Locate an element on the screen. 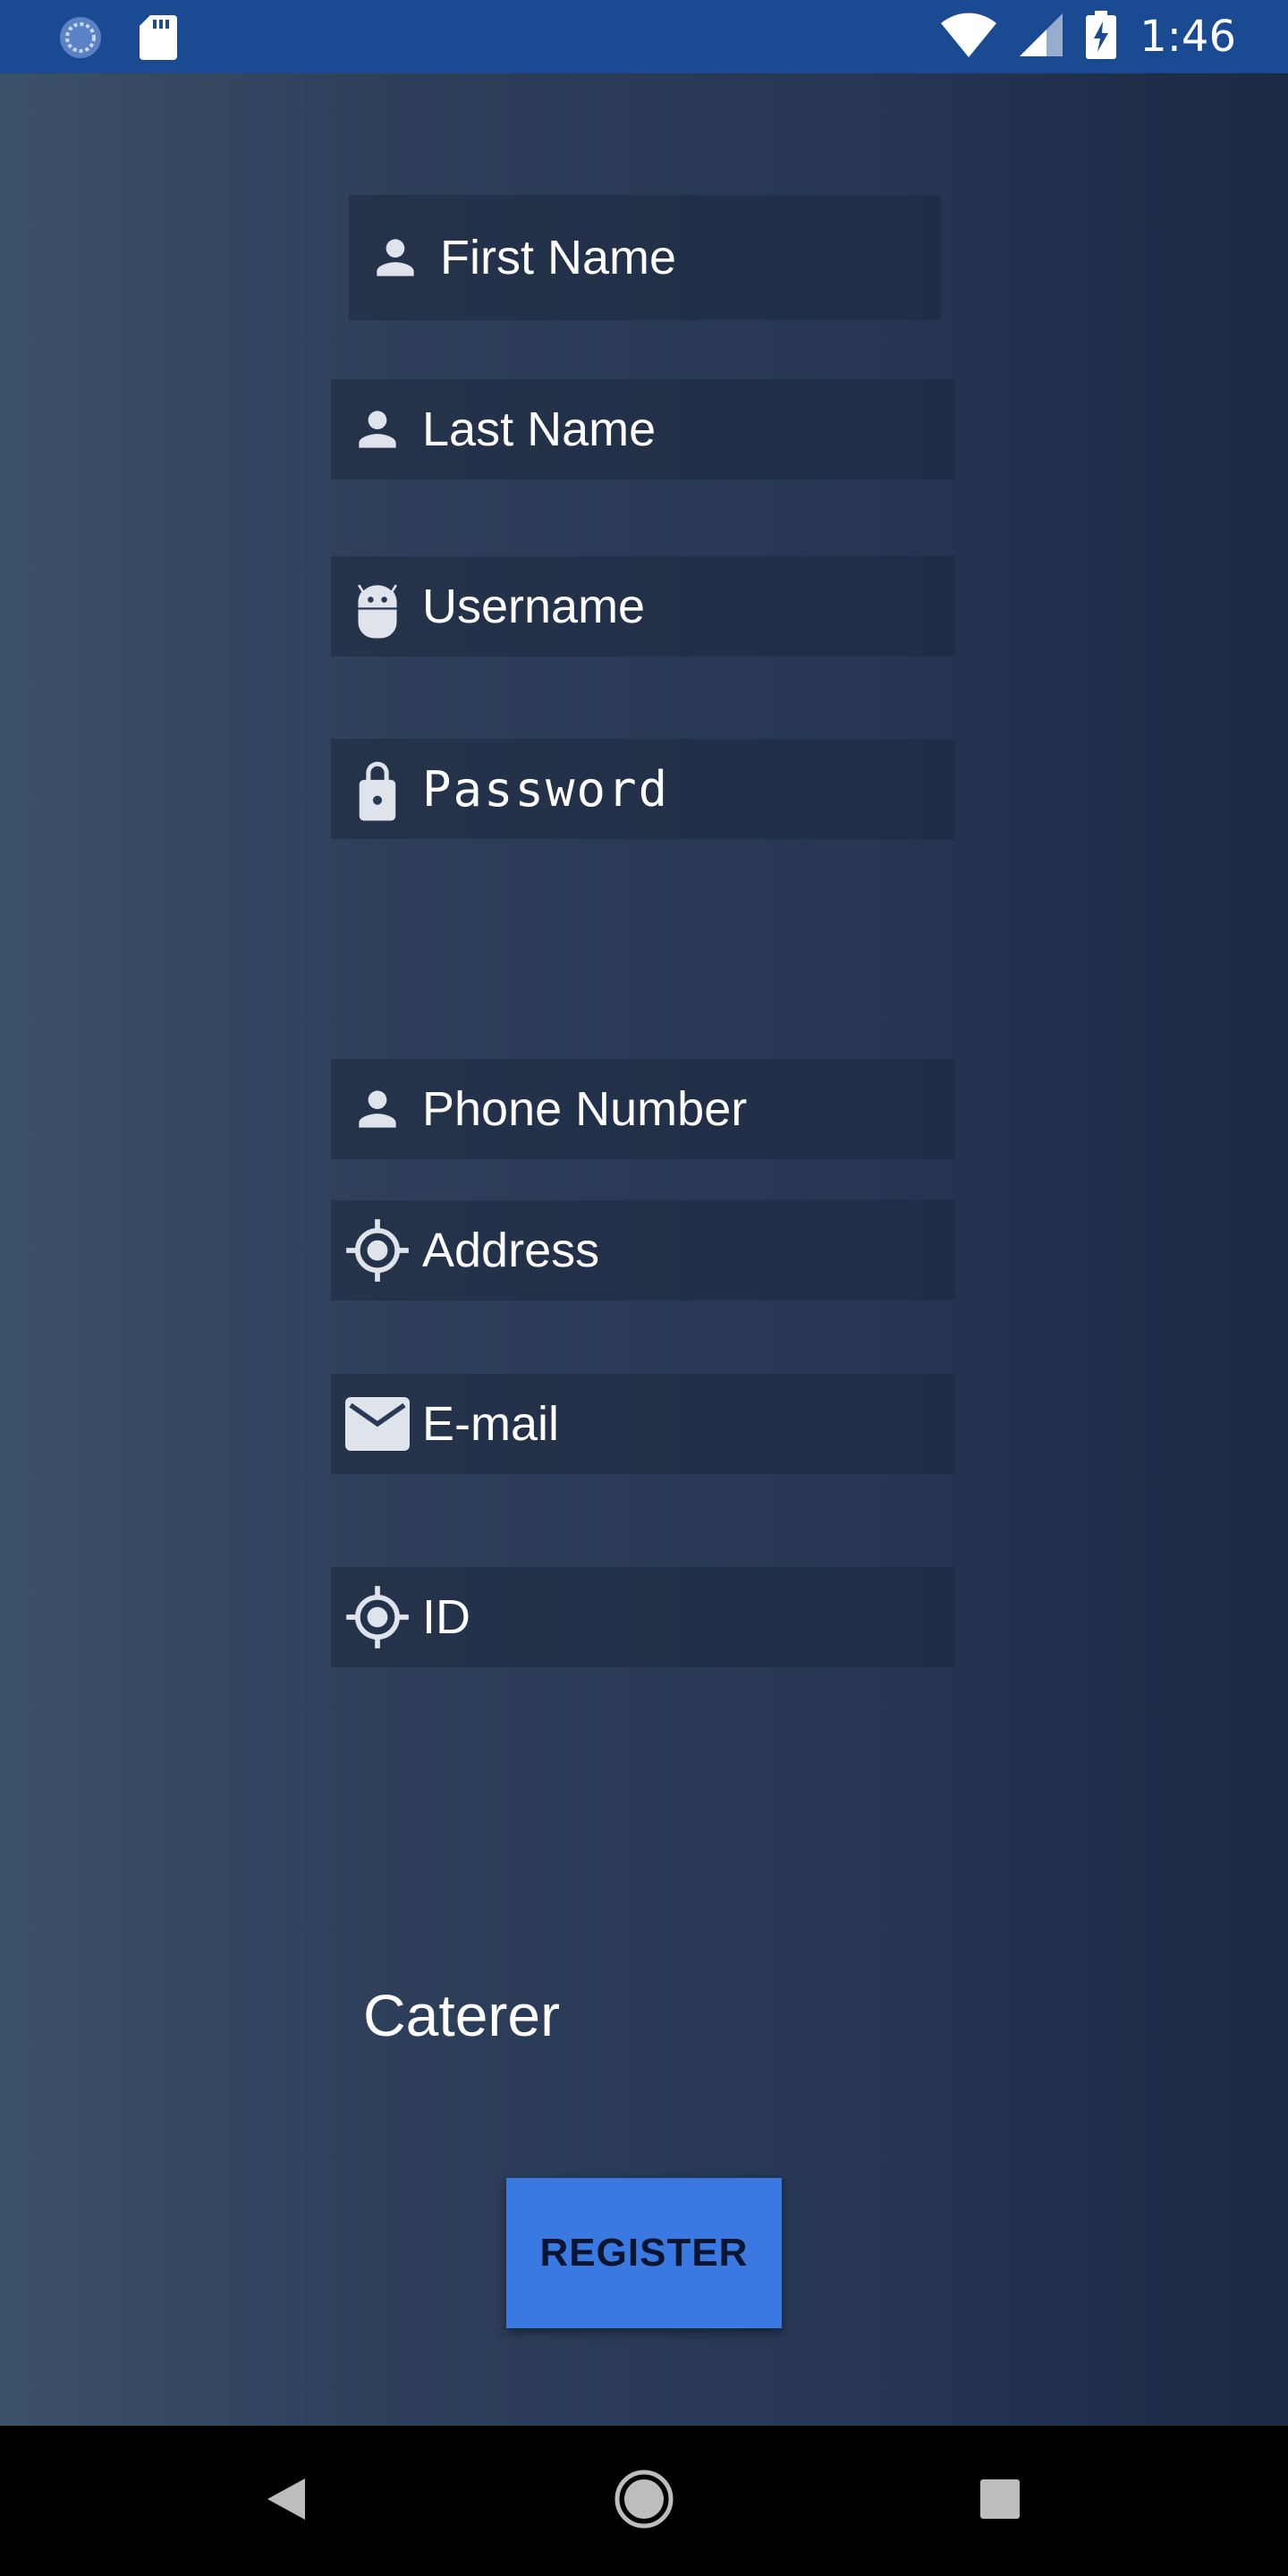 Image resolution: width=1288 pixels, height=2576 pixels. address-input is located at coordinates (672, 1250).